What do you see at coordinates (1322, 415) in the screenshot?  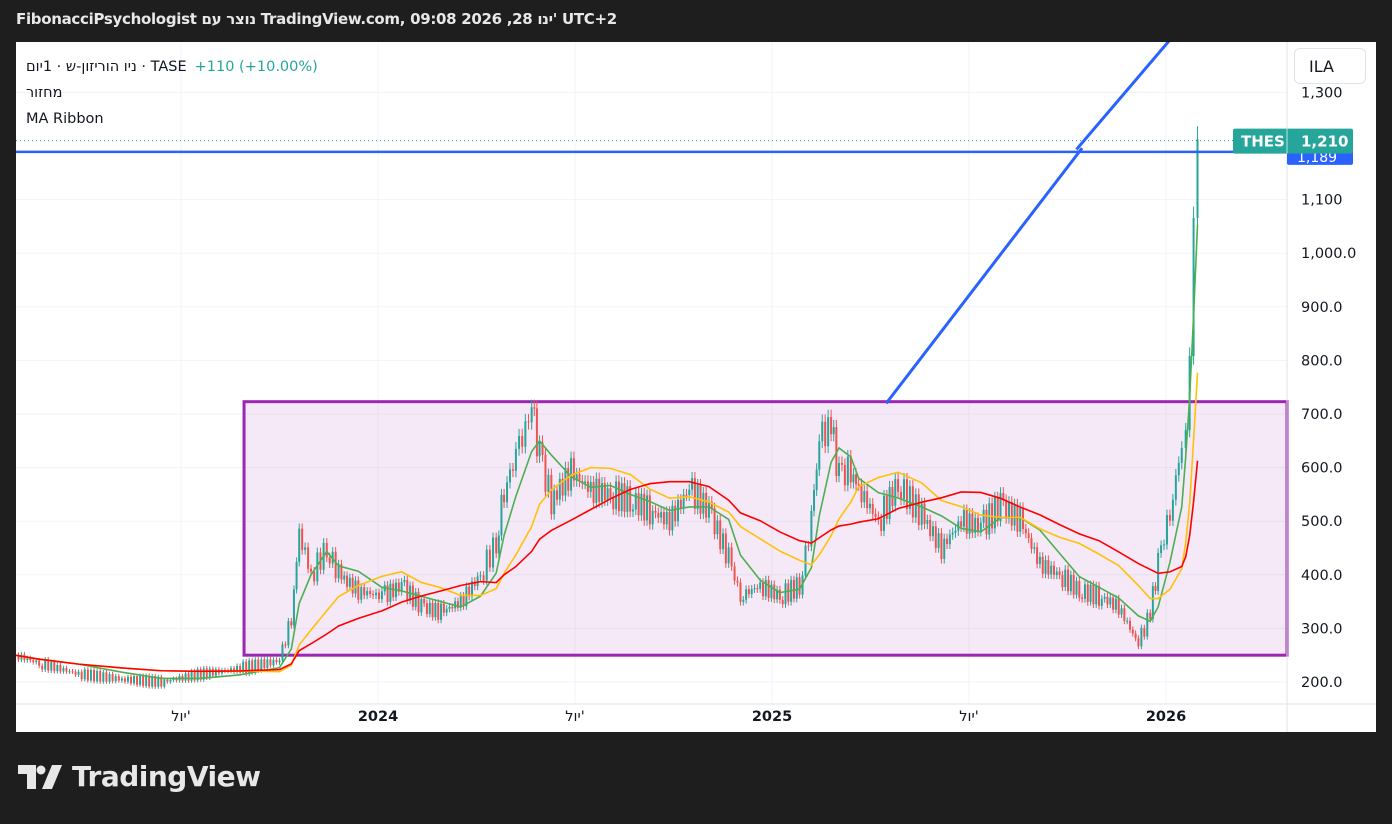 I see `price-tick-label: 700.0` at bounding box center [1322, 415].